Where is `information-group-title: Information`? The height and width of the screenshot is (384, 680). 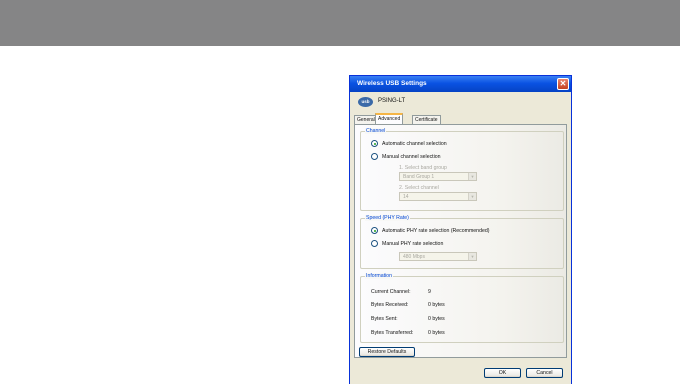
information-group-title: Information is located at coordinates (379, 276).